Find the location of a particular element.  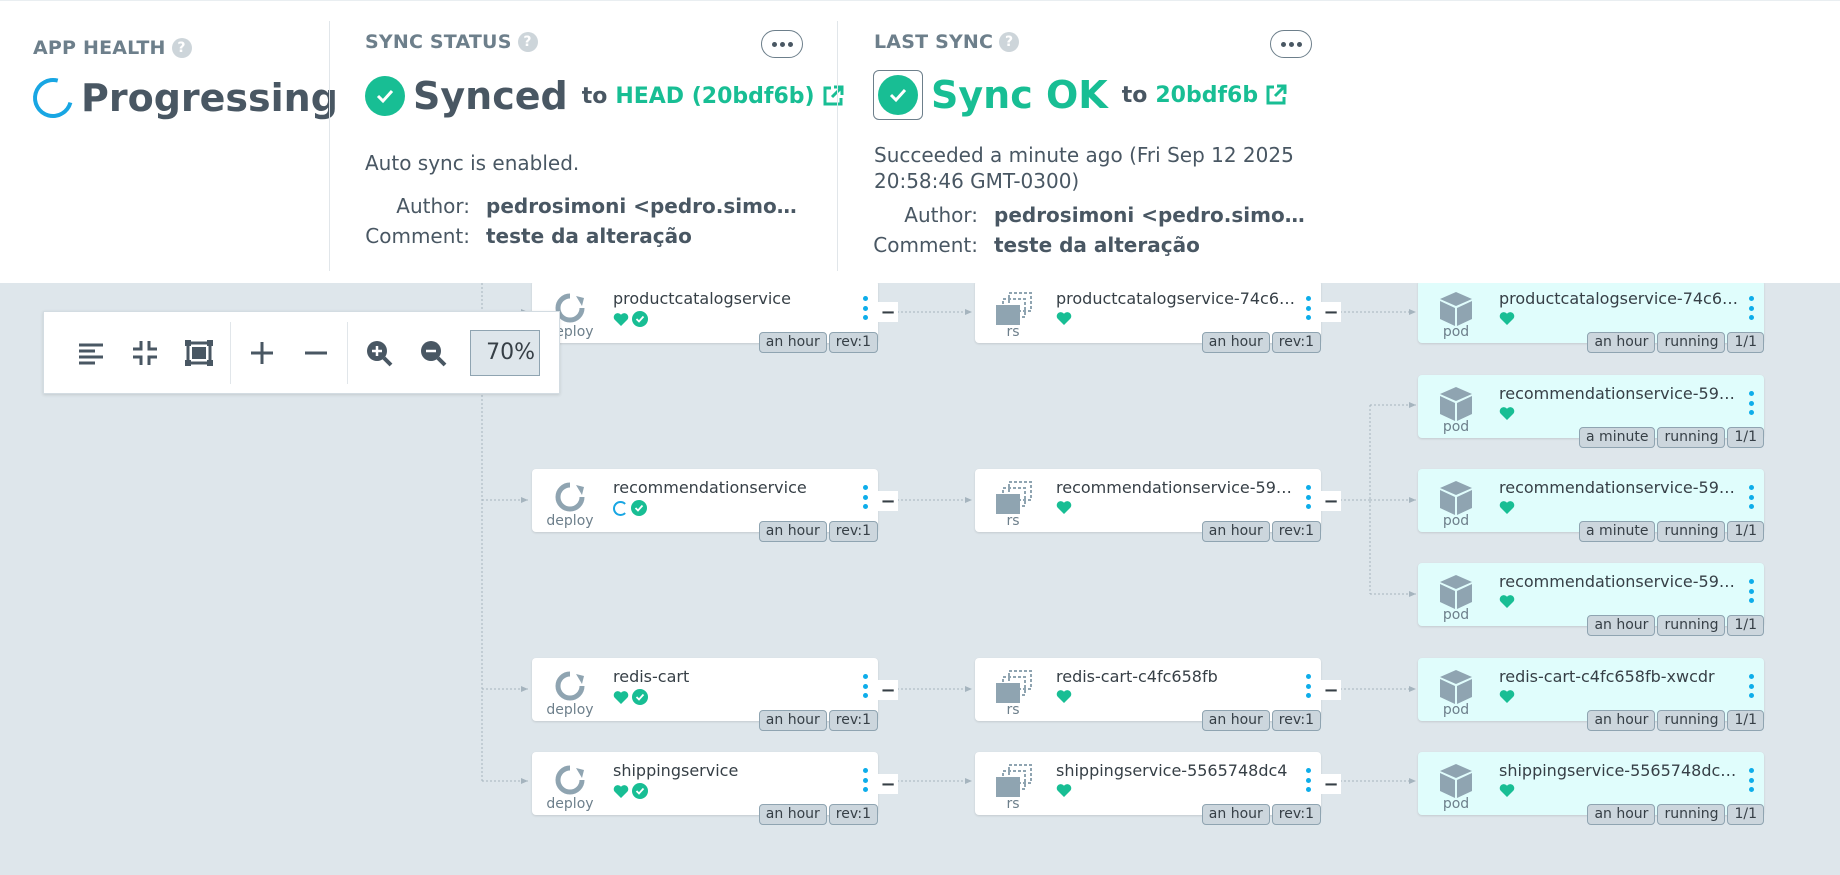

expand-all-button is located at coordinates (262, 353).